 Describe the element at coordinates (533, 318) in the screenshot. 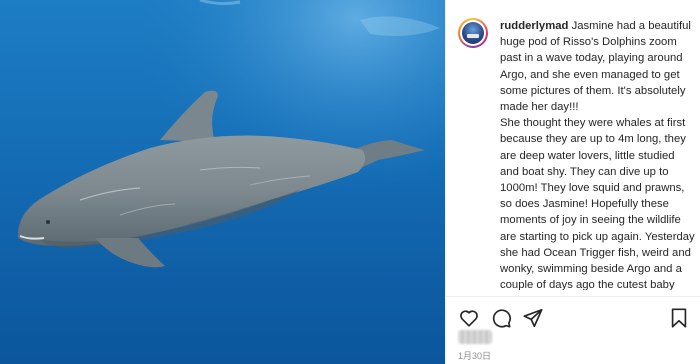

I see `share-icon` at that location.